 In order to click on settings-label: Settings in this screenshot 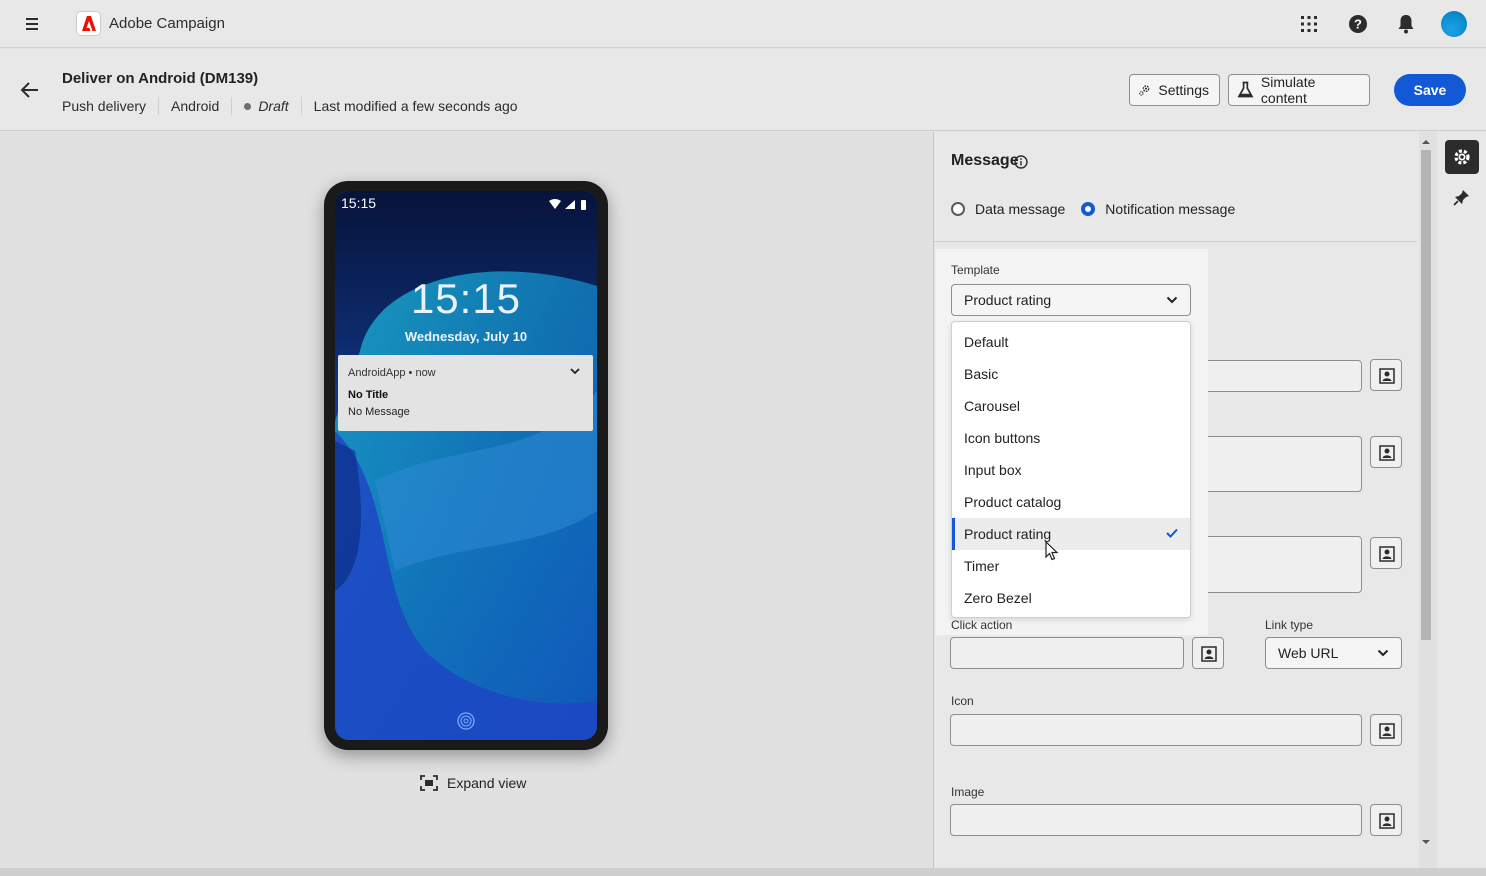, I will do `click(1183, 90)`.